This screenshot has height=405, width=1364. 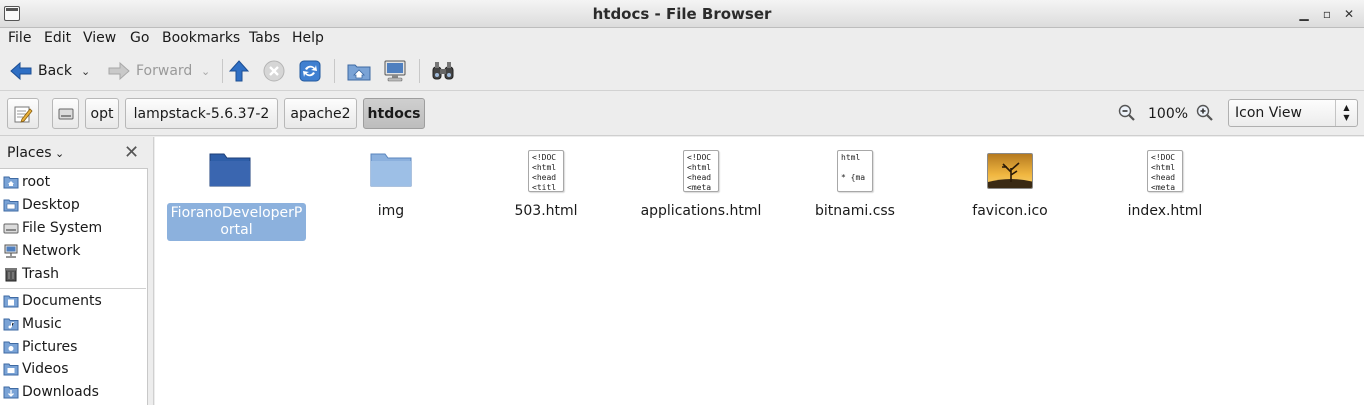 I want to click on file-item-html: <!DOC <html <head <titl 503.html, so click(x=546, y=192).